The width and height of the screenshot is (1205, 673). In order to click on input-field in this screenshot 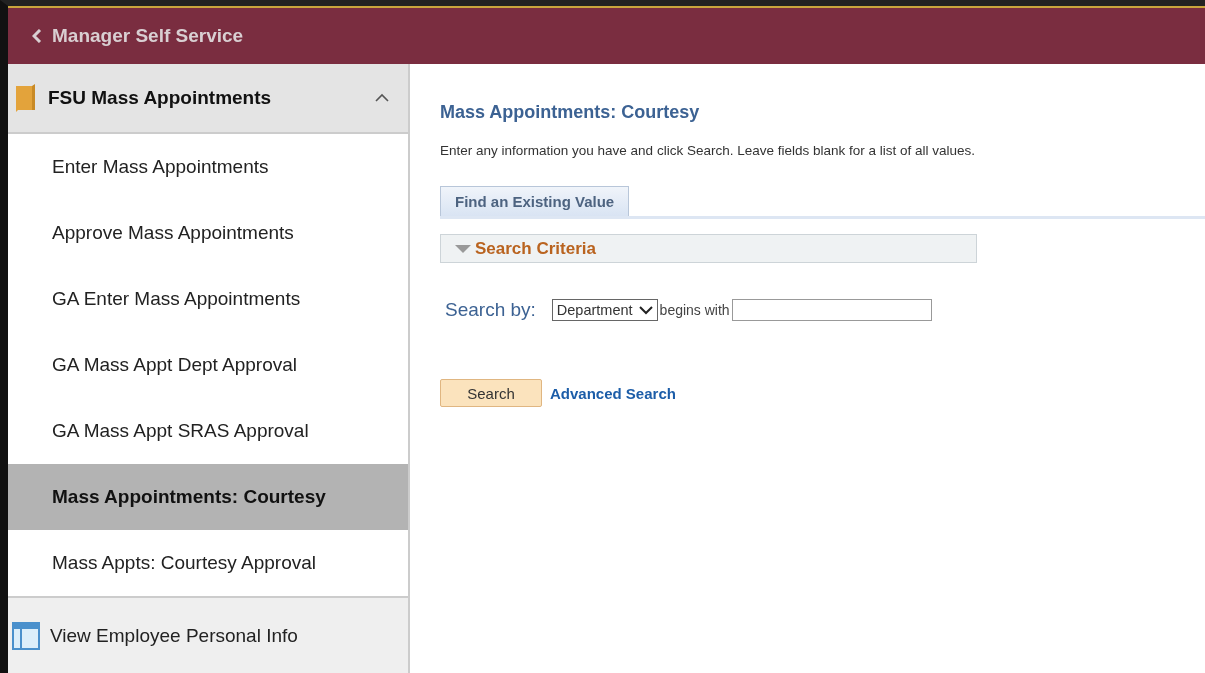, I will do `click(831, 310)`.